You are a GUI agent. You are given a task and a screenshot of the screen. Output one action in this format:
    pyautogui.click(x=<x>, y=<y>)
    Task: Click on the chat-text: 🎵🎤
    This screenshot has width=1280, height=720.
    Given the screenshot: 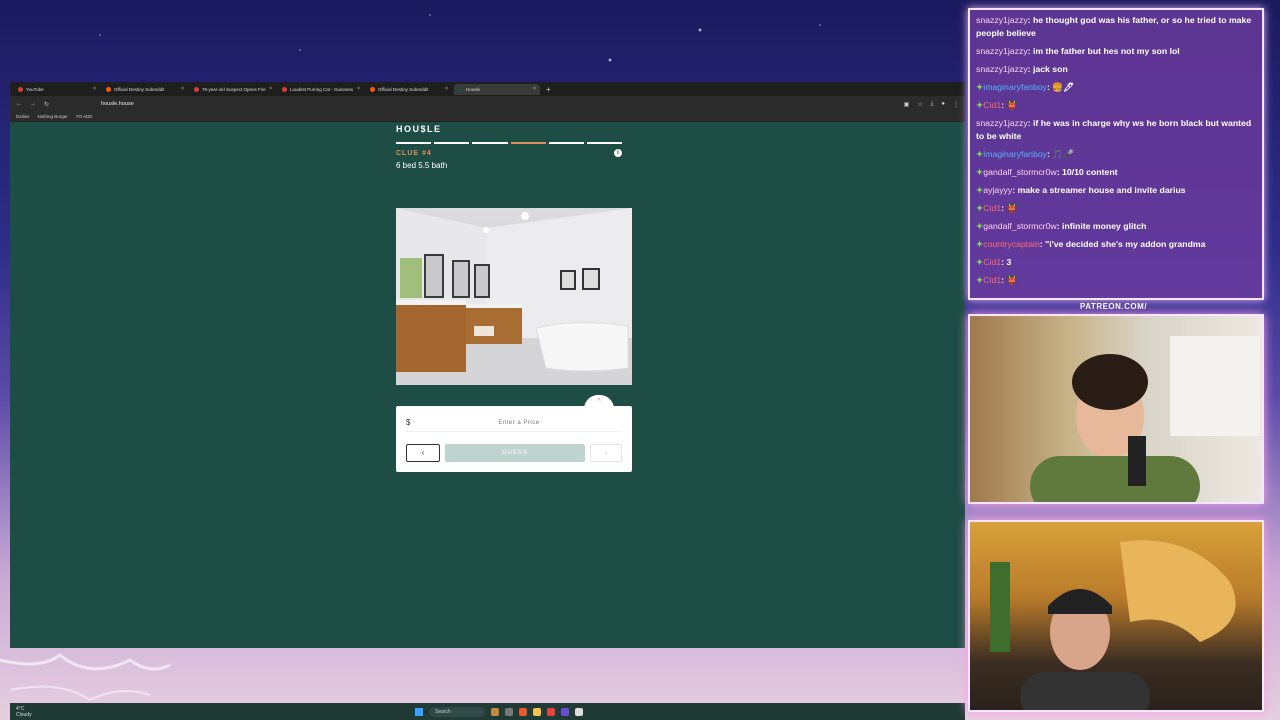 What is the action you would take?
    pyautogui.click(x=1063, y=154)
    